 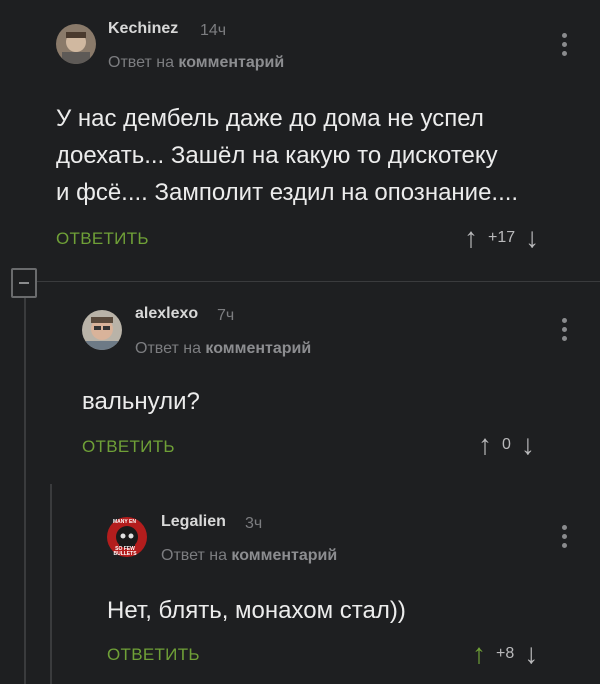 I want to click on vote-score: +8, so click(x=505, y=653).